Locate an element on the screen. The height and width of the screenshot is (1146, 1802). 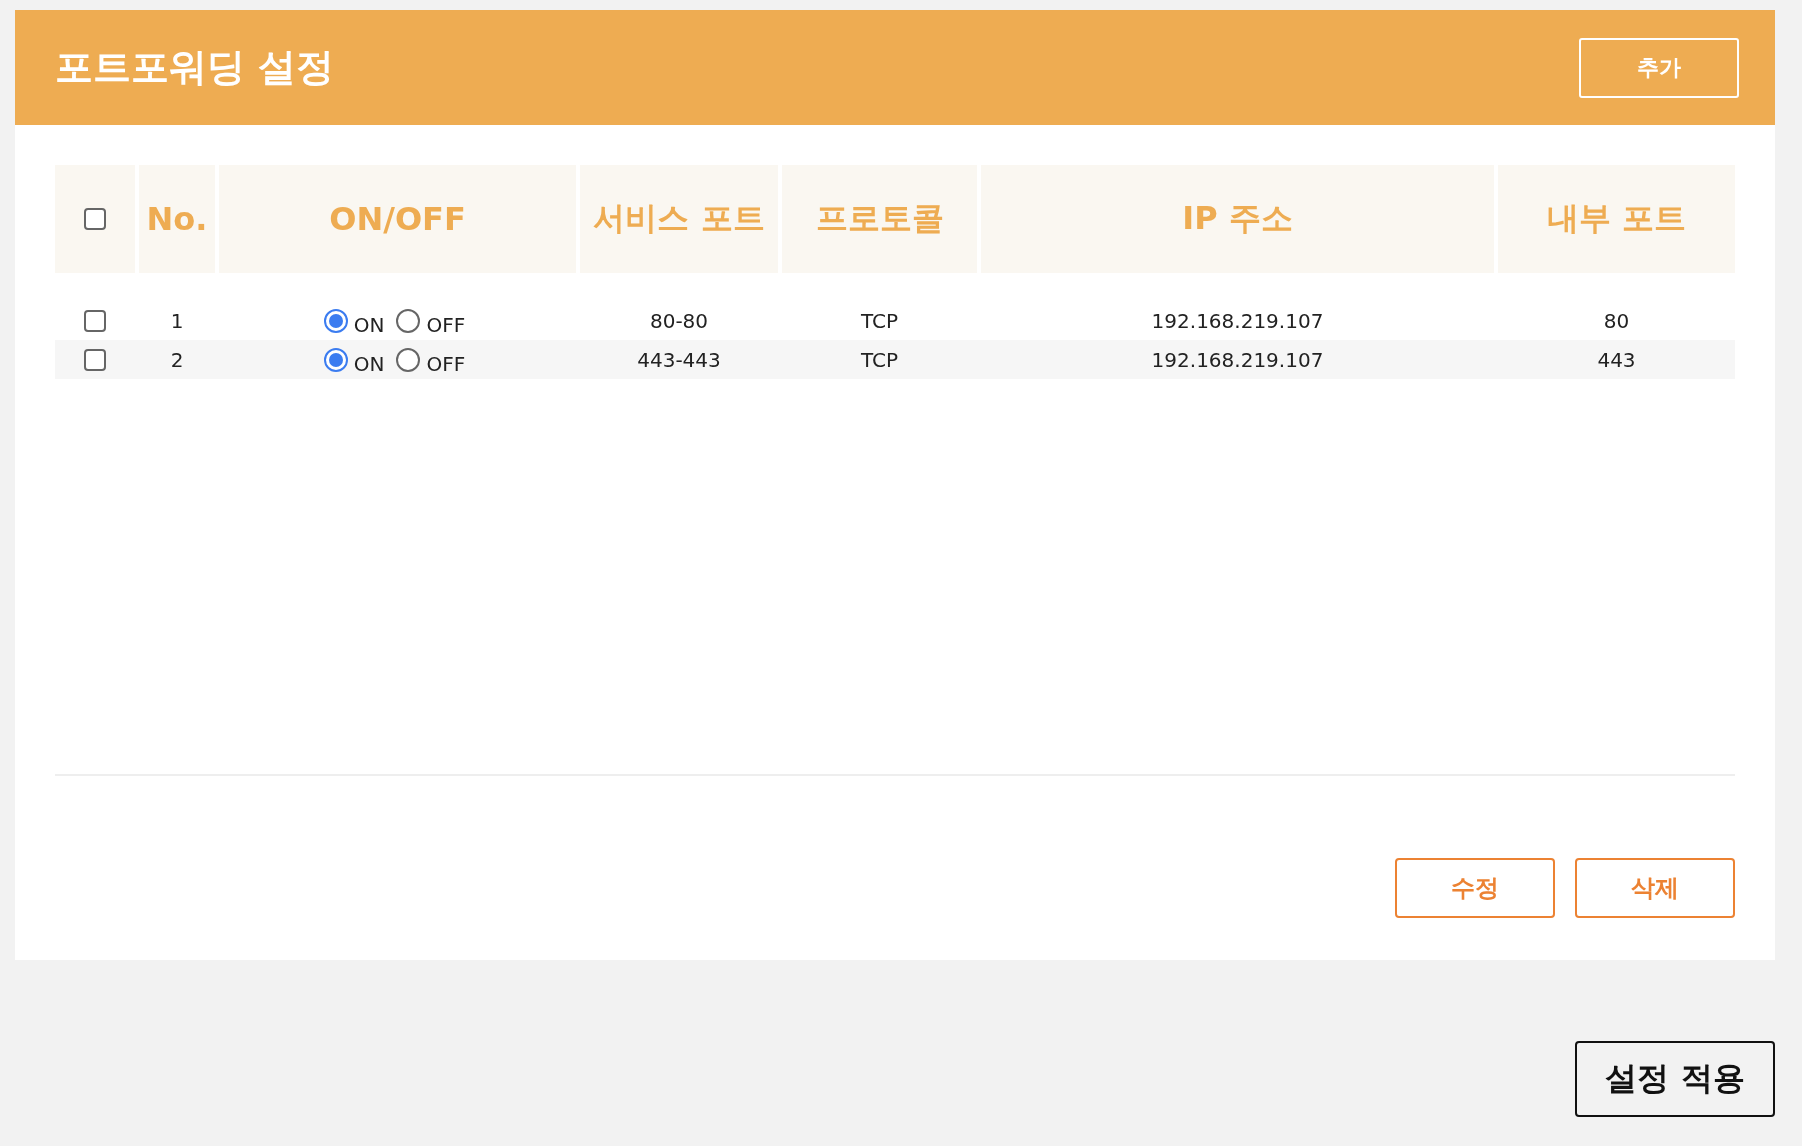
table-cell: 80-80 is located at coordinates (679, 320).